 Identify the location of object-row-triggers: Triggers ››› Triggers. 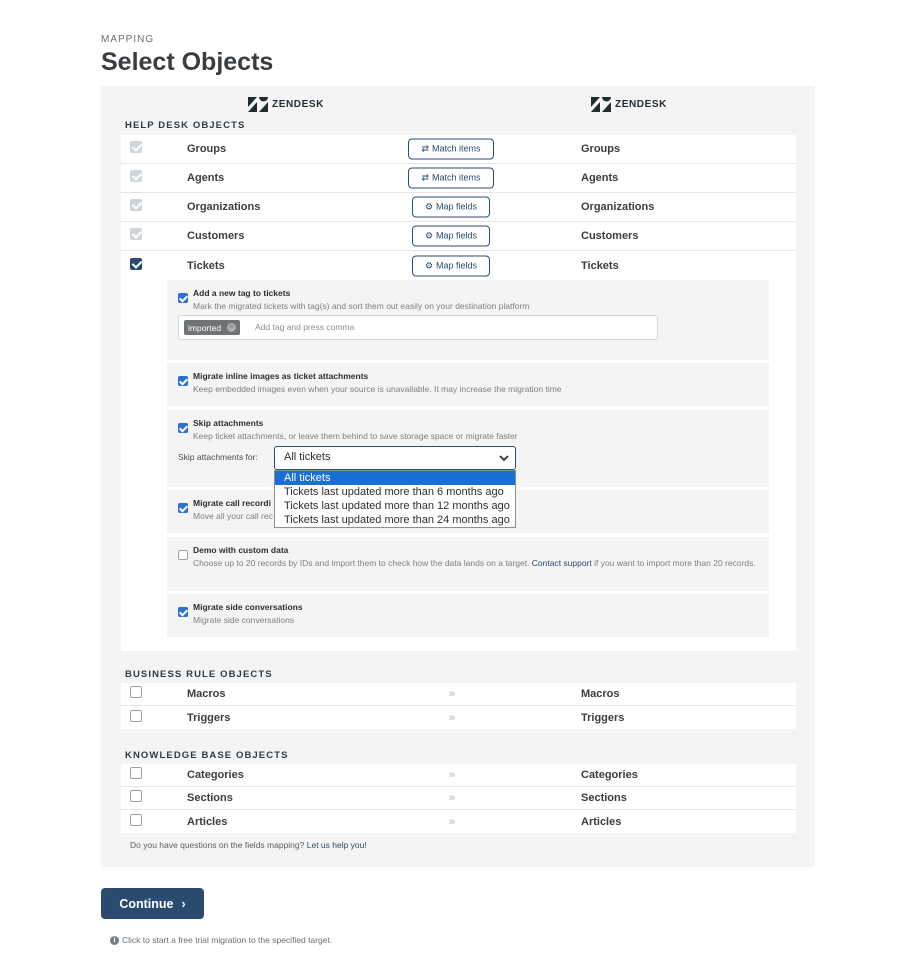
(458, 717).